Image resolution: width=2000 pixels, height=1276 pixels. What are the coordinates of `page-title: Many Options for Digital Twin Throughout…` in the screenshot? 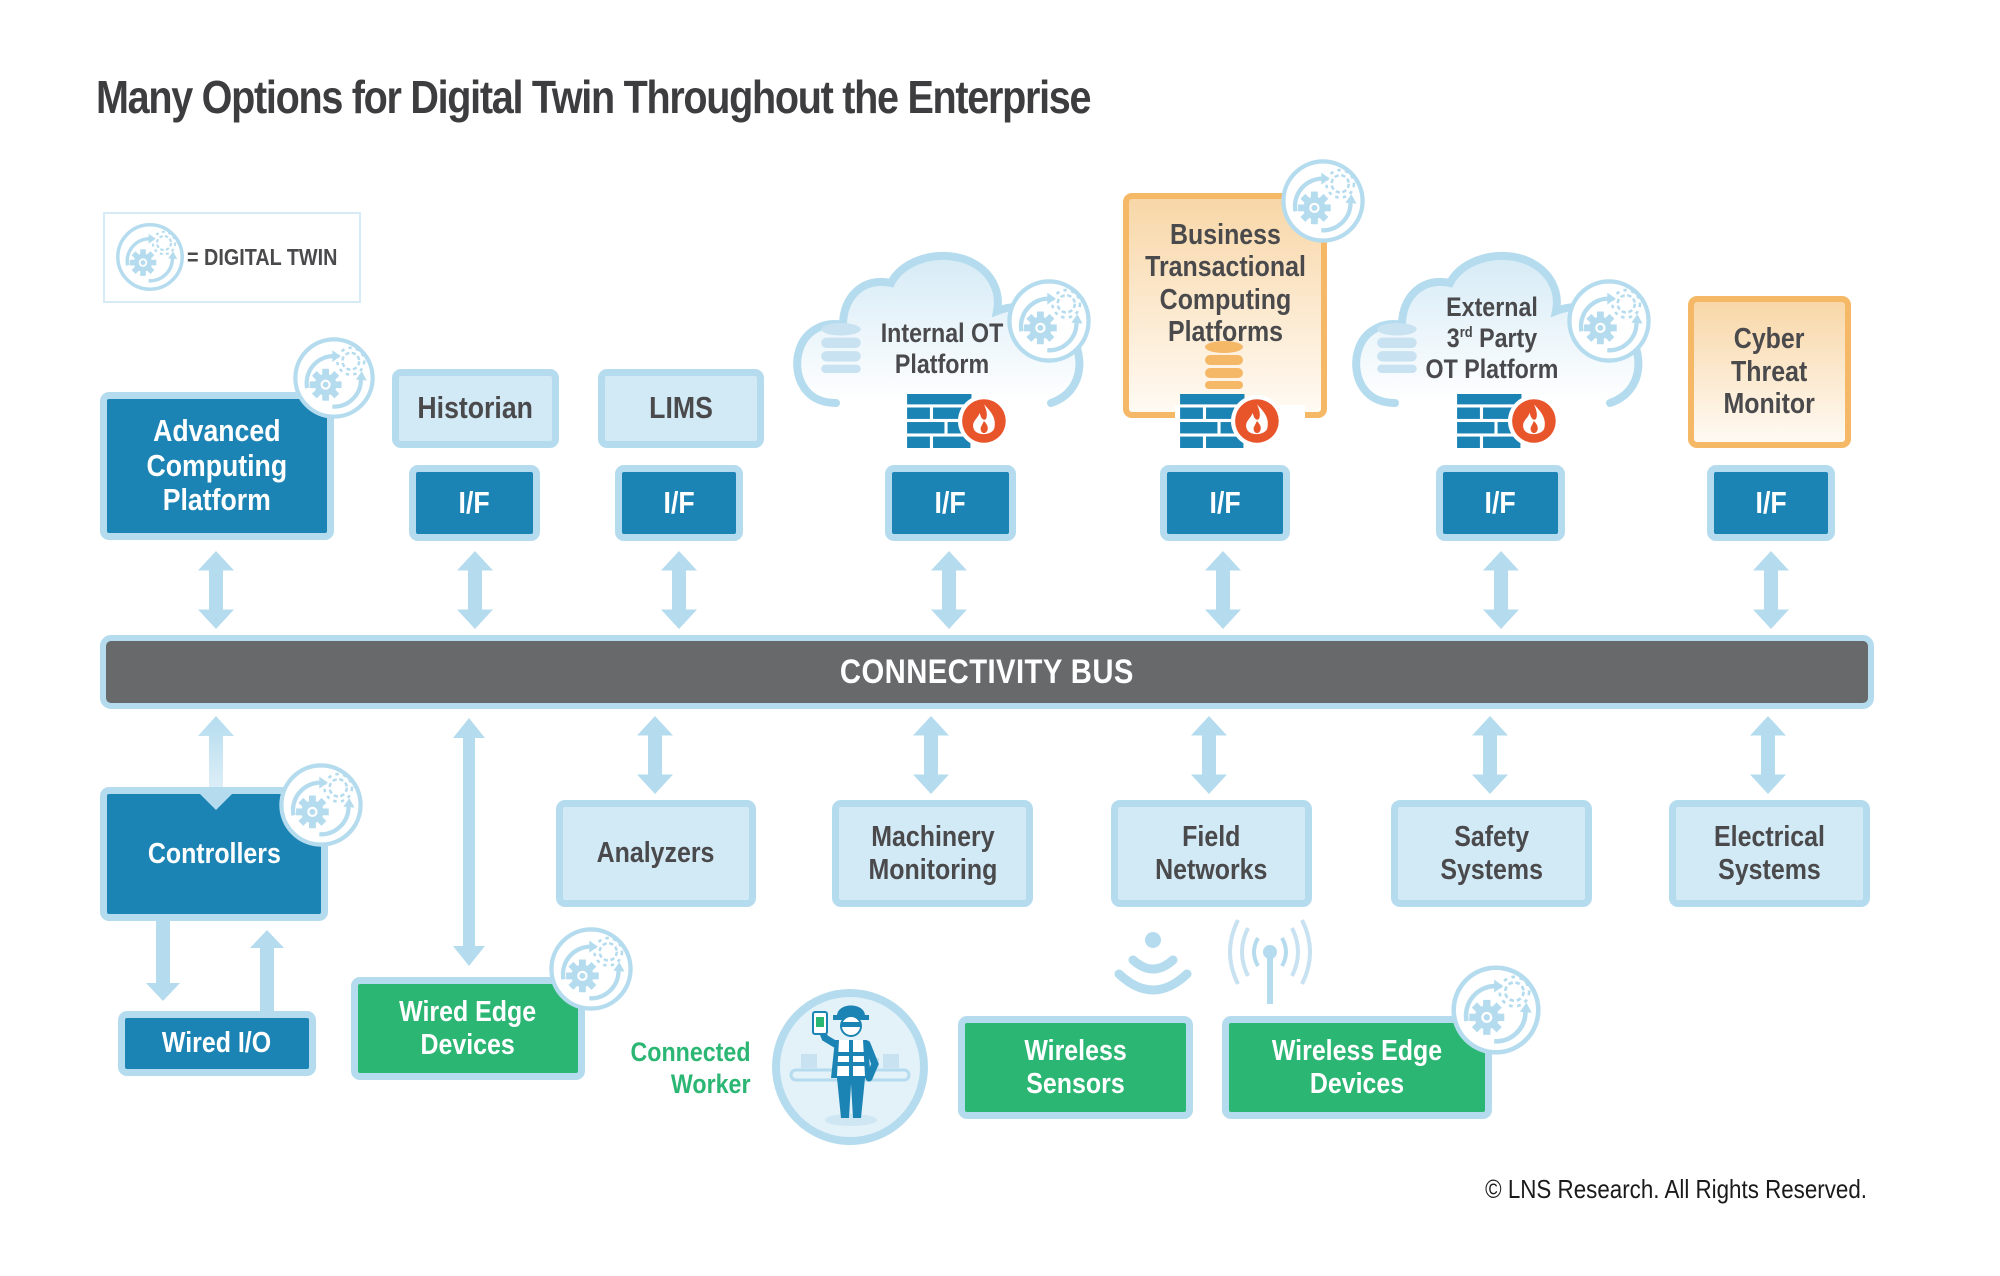 It's located at (594, 97).